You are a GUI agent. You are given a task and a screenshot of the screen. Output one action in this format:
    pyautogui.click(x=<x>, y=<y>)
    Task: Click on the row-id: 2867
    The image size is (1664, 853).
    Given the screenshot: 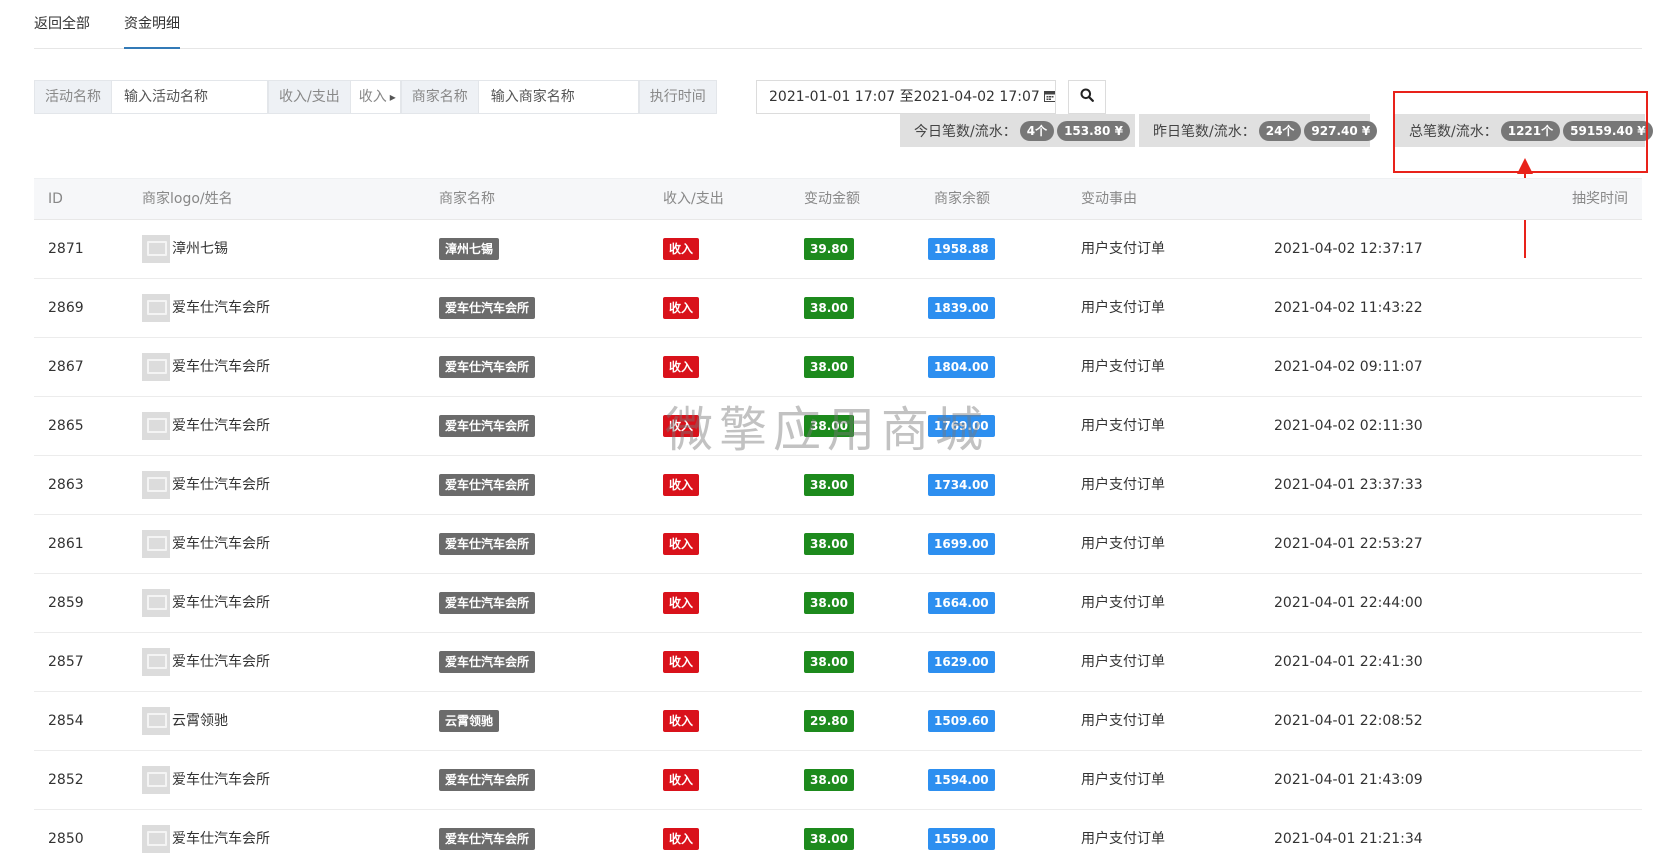 What is the action you would take?
    pyautogui.click(x=66, y=367)
    